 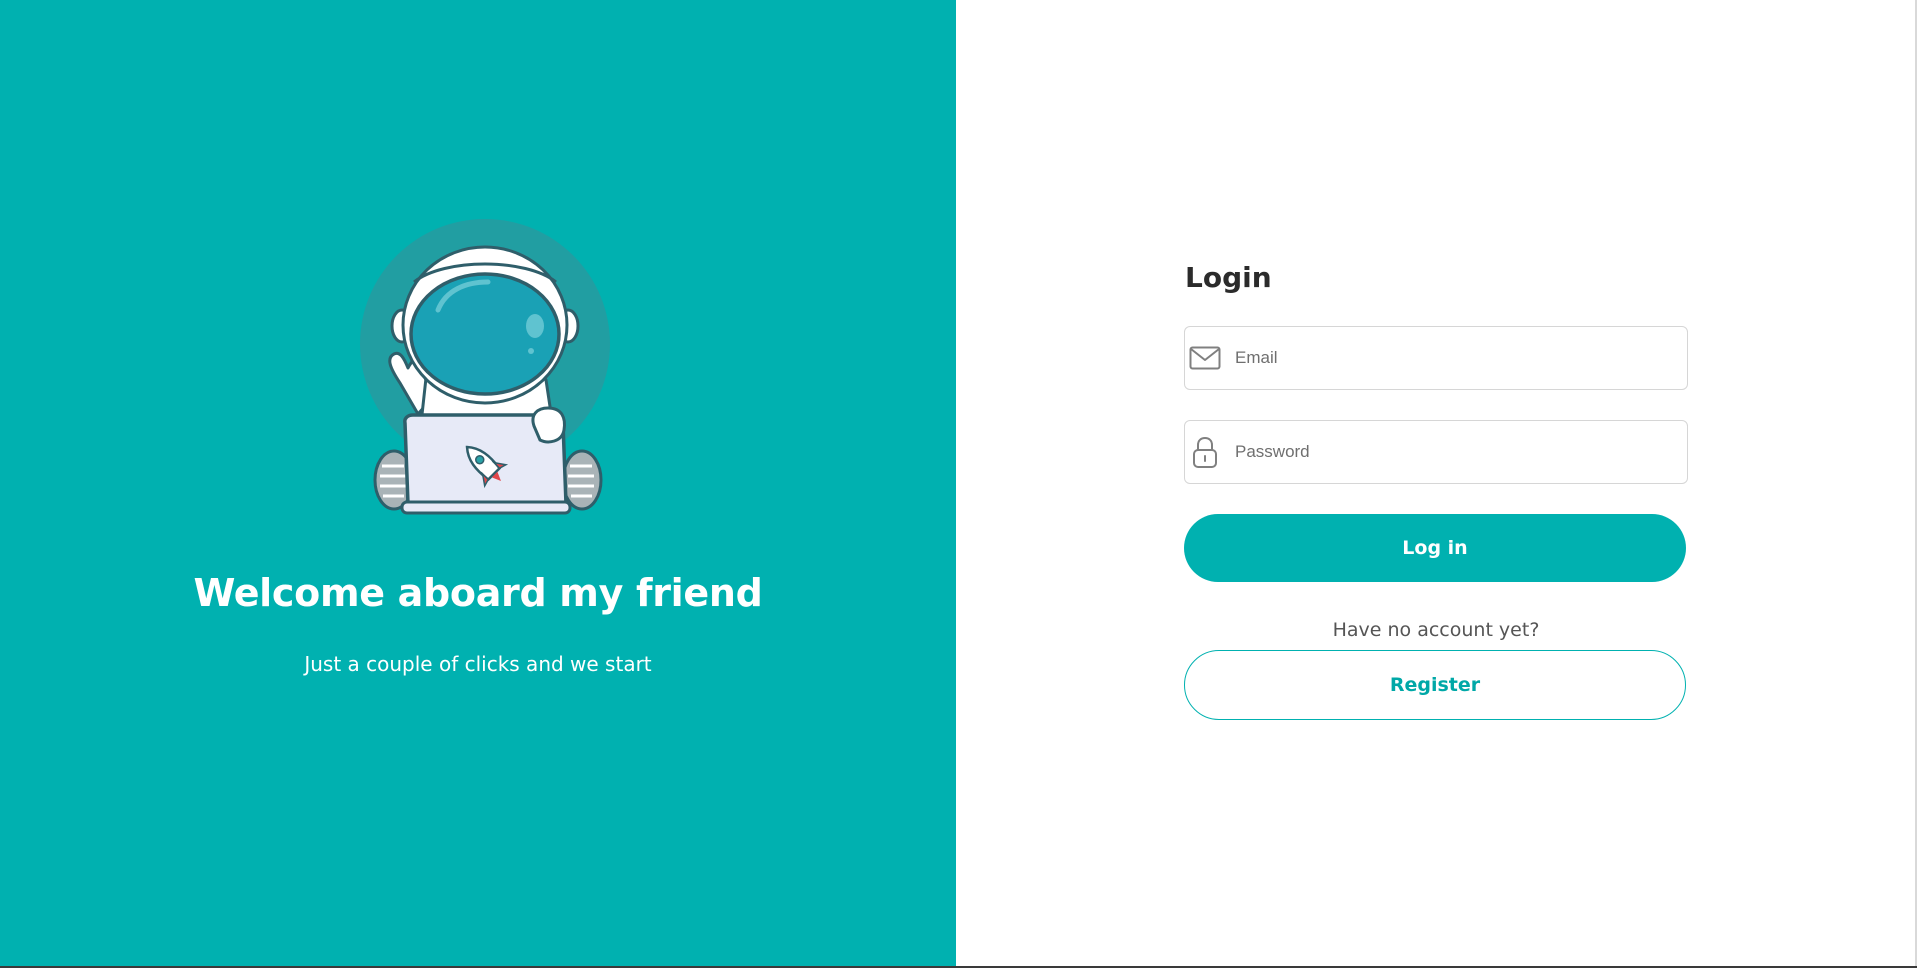 I want to click on email-field, so click(x=1436, y=358).